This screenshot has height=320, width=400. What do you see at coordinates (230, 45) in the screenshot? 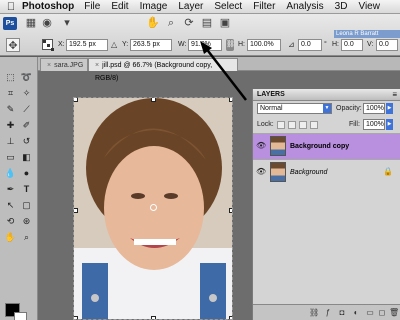
I see `link-icon: ⛓` at bounding box center [230, 45].